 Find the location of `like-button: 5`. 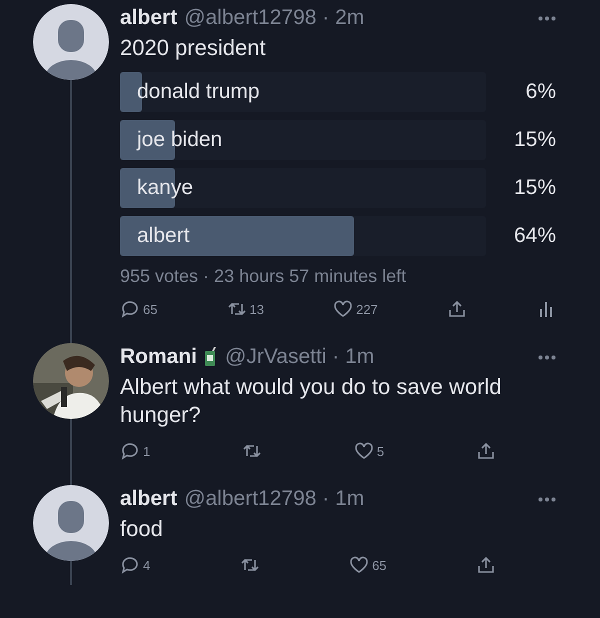

like-button: 5 is located at coordinates (369, 451).